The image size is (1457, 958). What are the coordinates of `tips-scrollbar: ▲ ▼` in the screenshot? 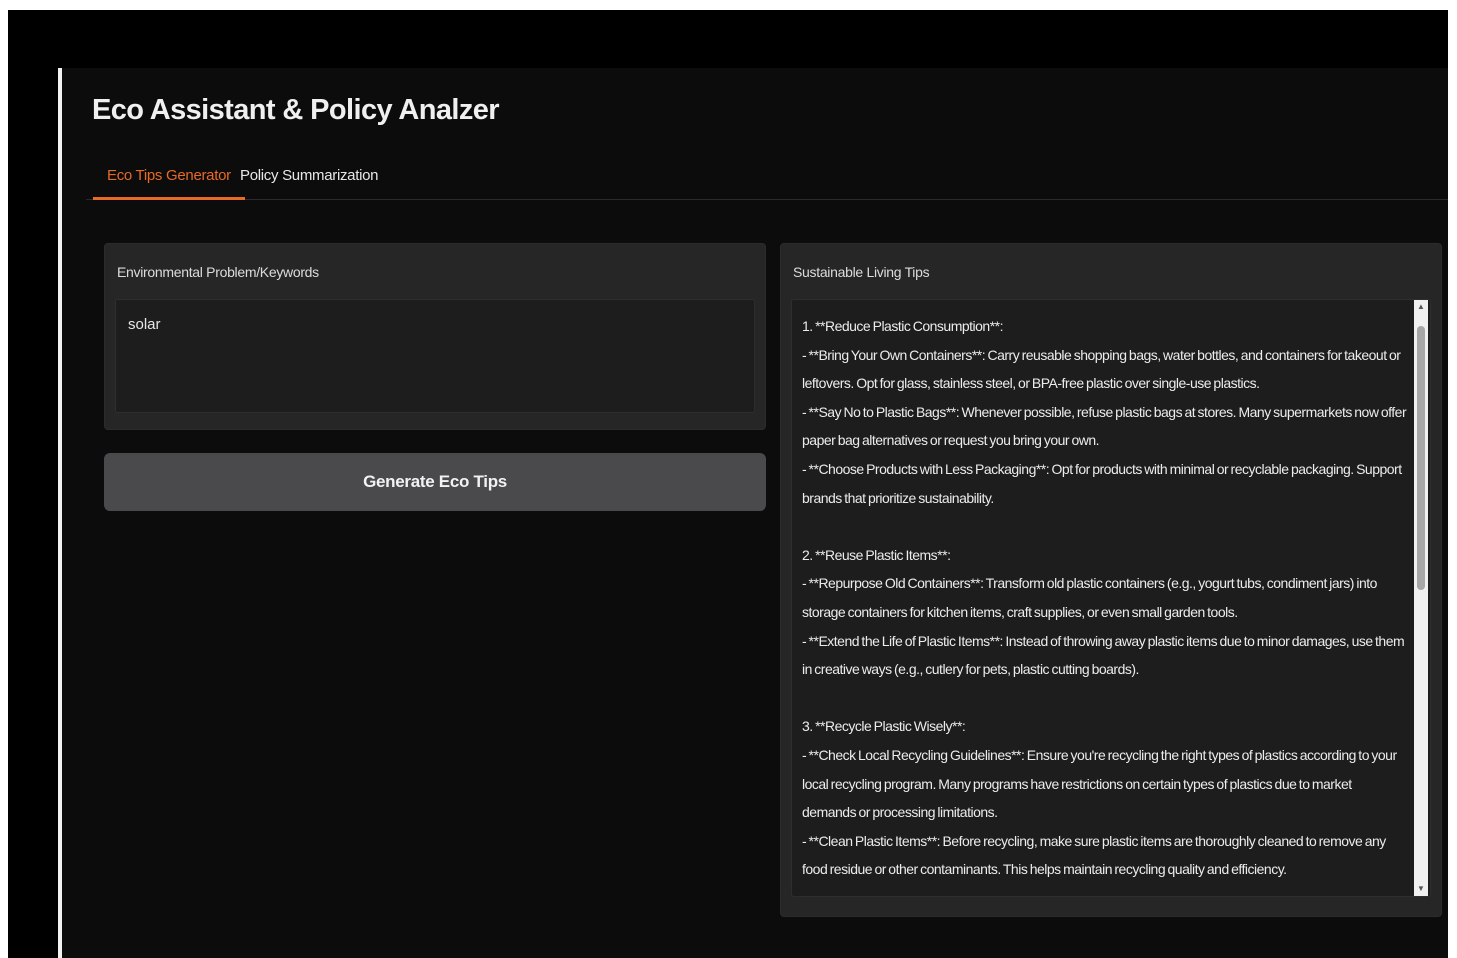 It's located at (1421, 598).